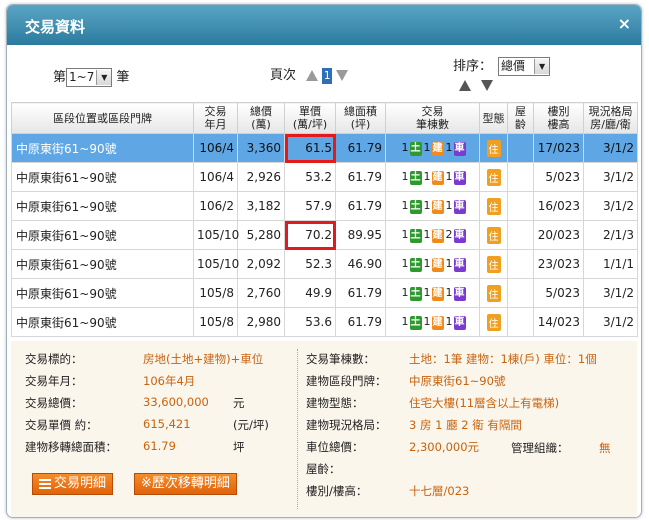 The image size is (649, 520). I want to click on detail-value: 中原東街61~90號, so click(457, 381).